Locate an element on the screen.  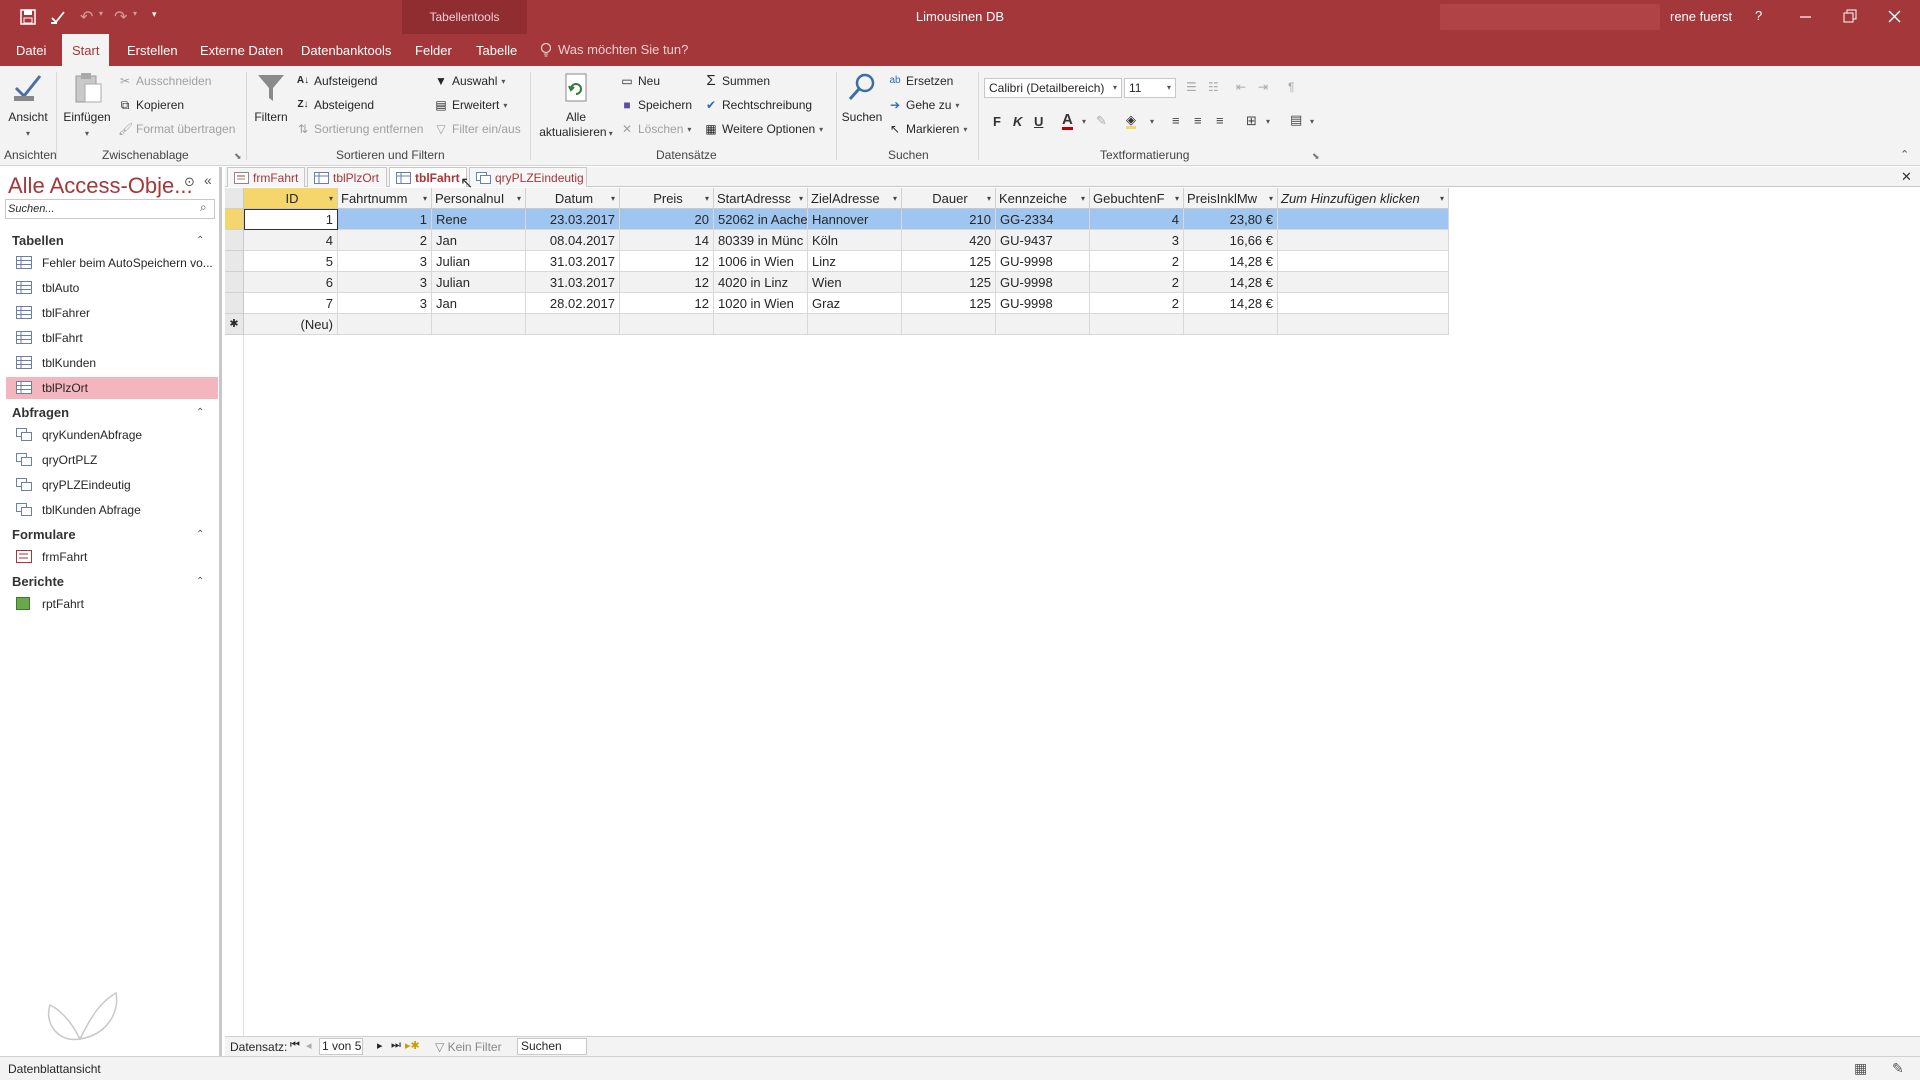
save-record-button: ■ Speichern is located at coordinates (656, 105).